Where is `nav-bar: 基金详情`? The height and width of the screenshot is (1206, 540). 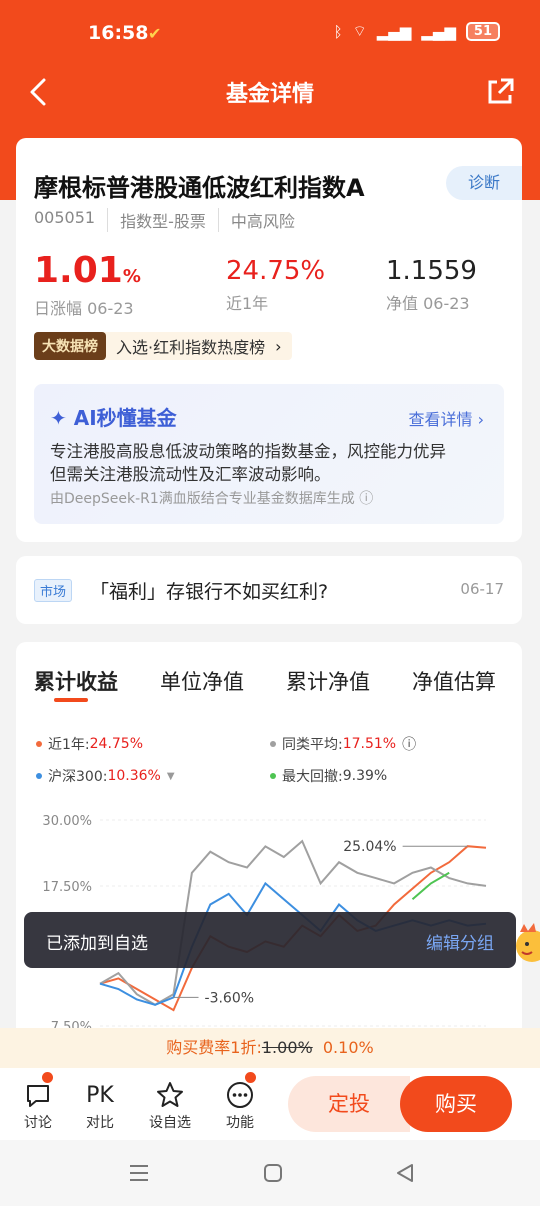
nav-bar: 基金详情 is located at coordinates (270, 93).